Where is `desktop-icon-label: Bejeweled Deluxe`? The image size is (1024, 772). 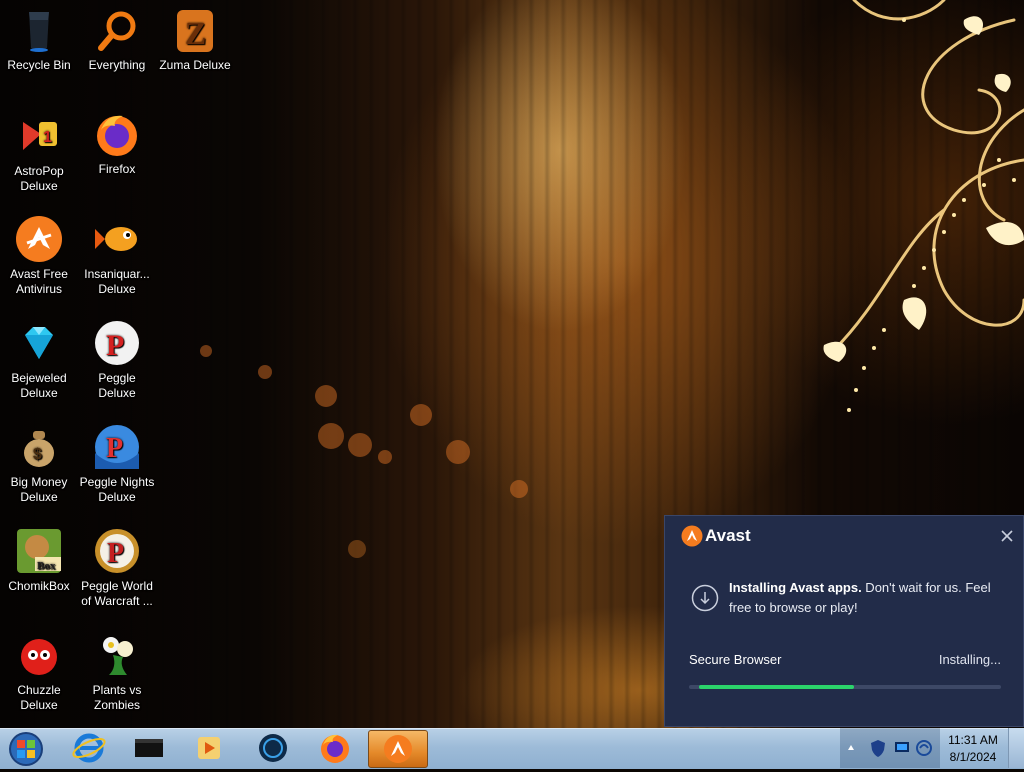
desktop-icon-label: Bejeweled Deluxe is located at coordinates (39, 385).